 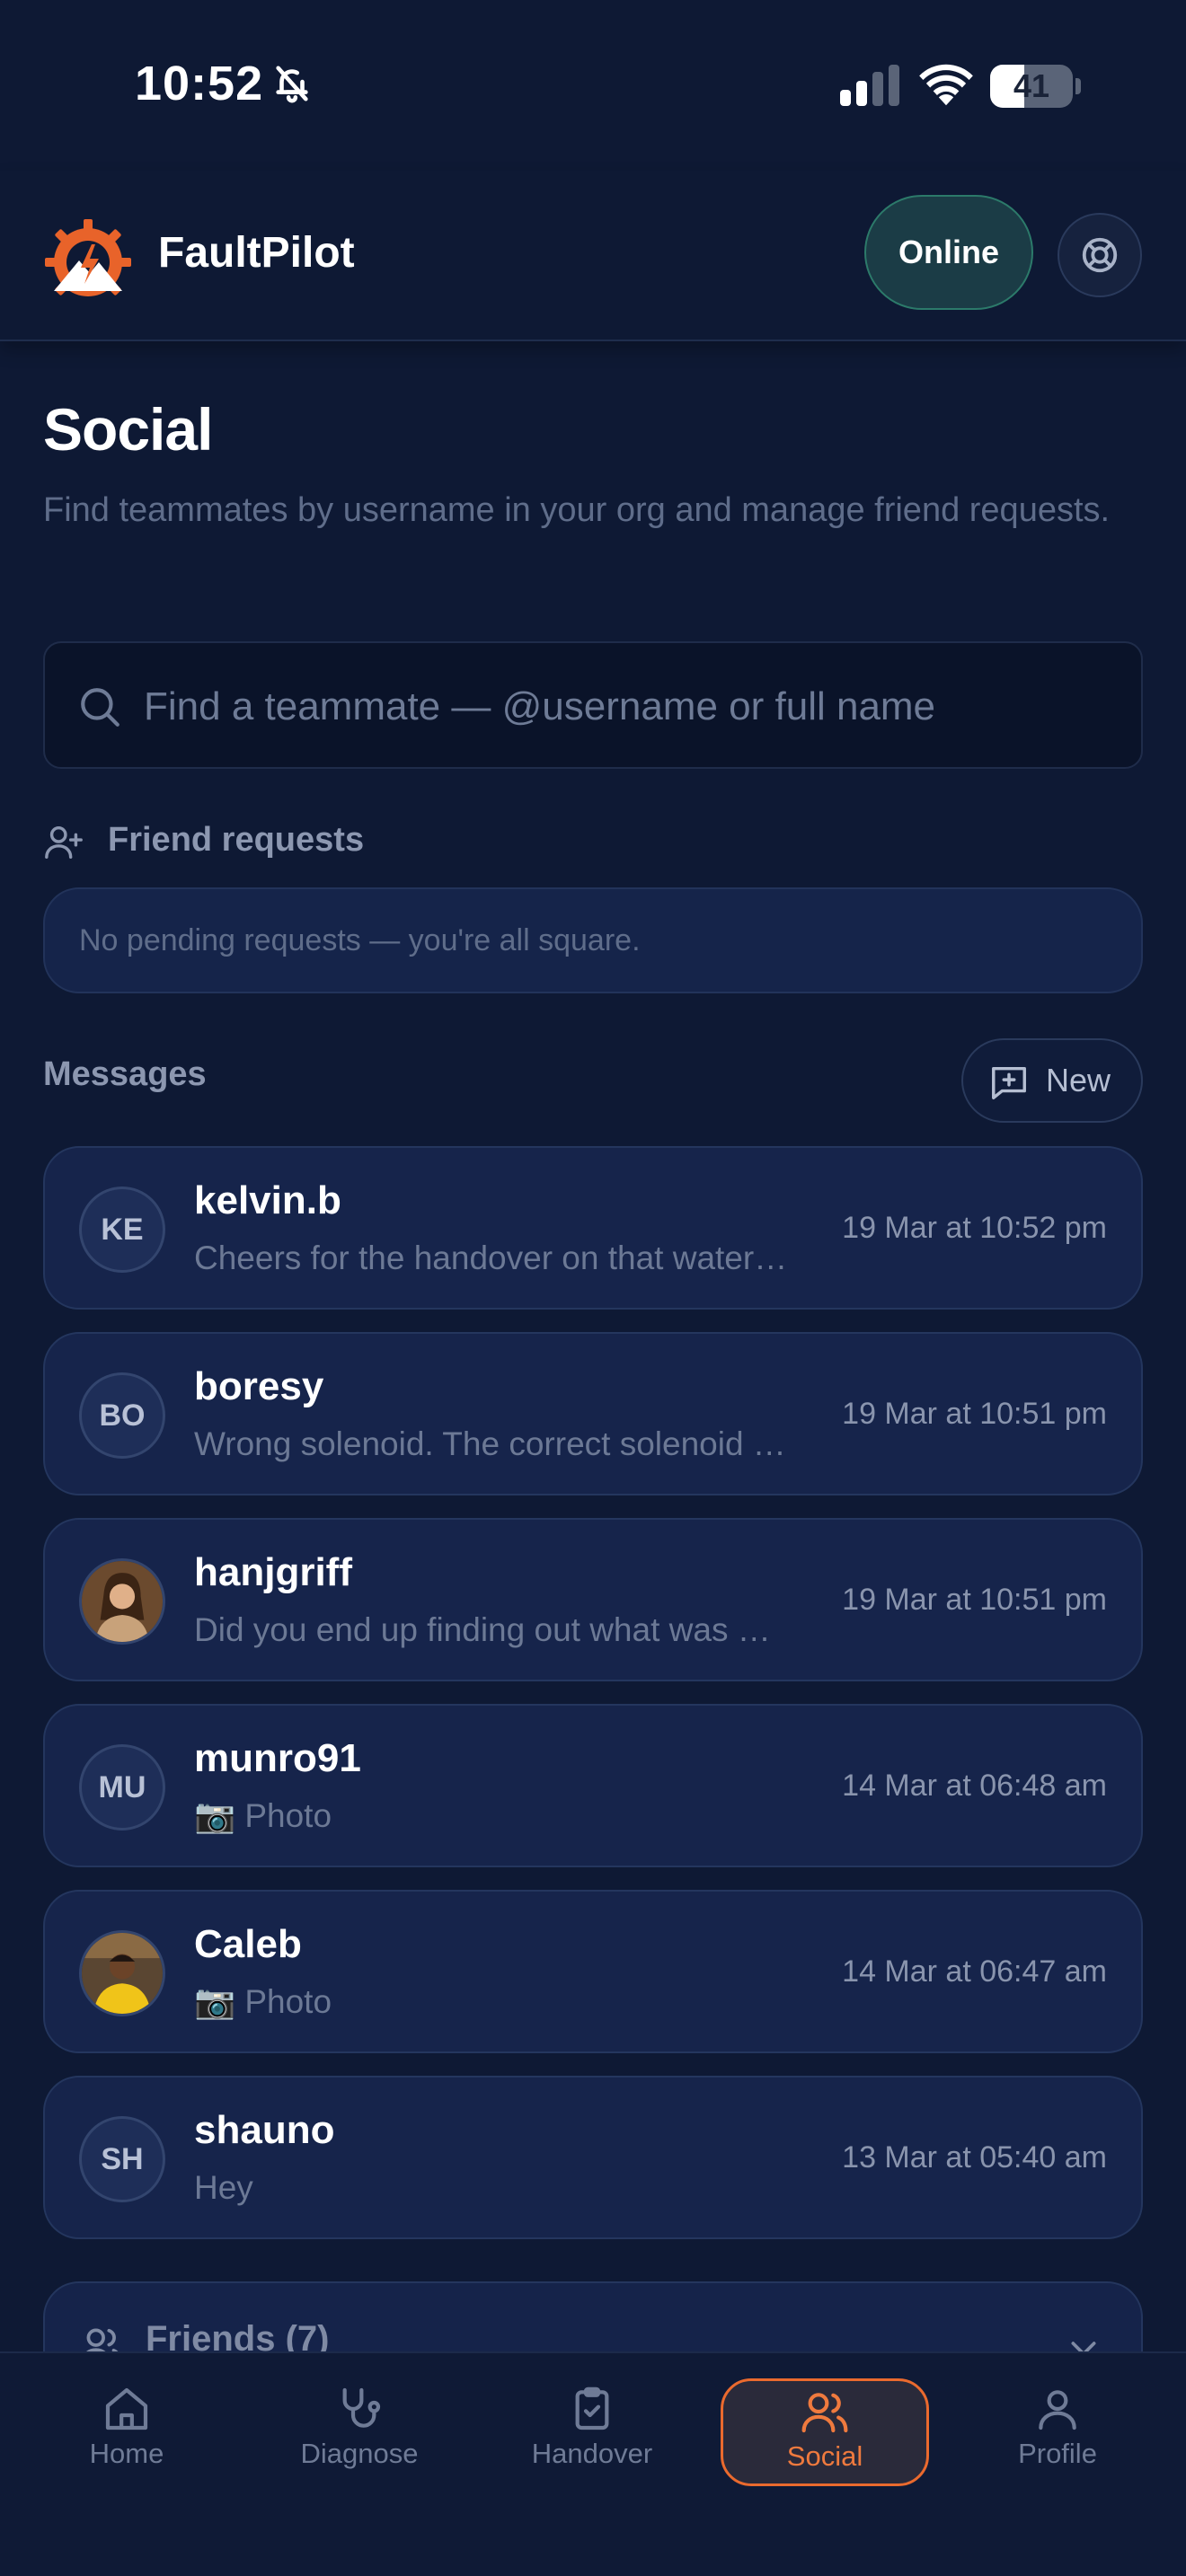 What do you see at coordinates (122, 1787) in the screenshot?
I see `avatar: MU` at bounding box center [122, 1787].